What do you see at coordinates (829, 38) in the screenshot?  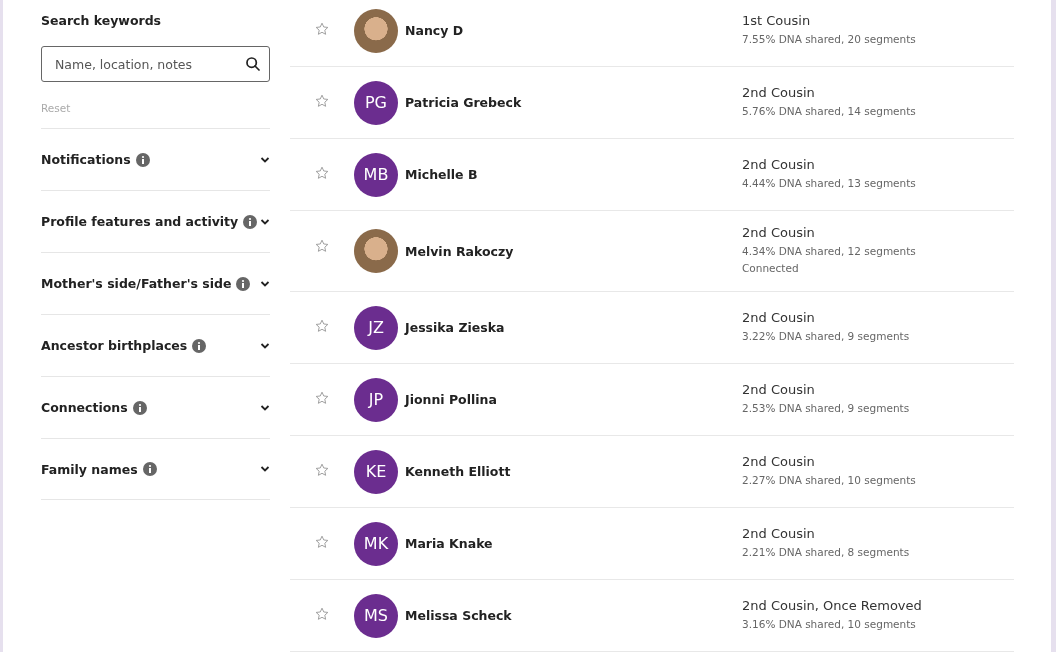 I see `dna-shared-text: 7.55% DNA shared, 20 segments` at bounding box center [829, 38].